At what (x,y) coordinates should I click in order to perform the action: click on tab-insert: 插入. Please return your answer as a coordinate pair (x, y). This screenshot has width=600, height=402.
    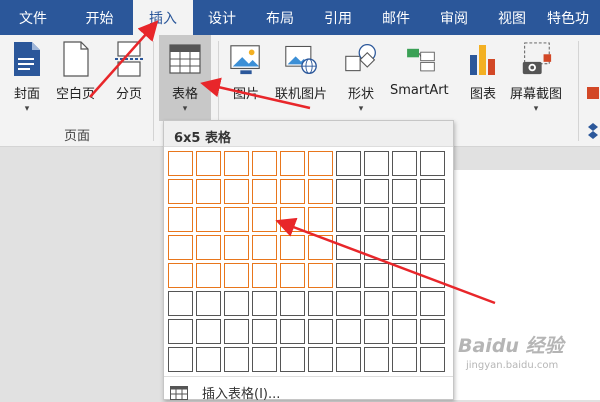
    Looking at the image, I should click on (163, 17).